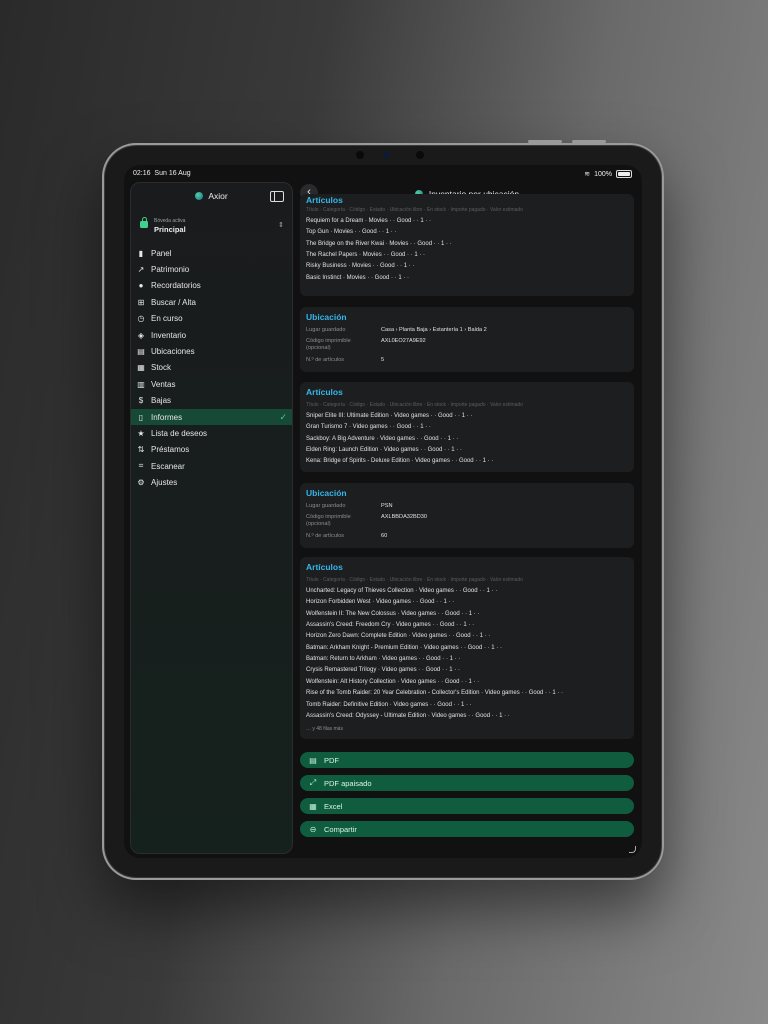 This screenshot has height=1024, width=768. I want to click on sidebar-item-label: Bajas, so click(161, 401).